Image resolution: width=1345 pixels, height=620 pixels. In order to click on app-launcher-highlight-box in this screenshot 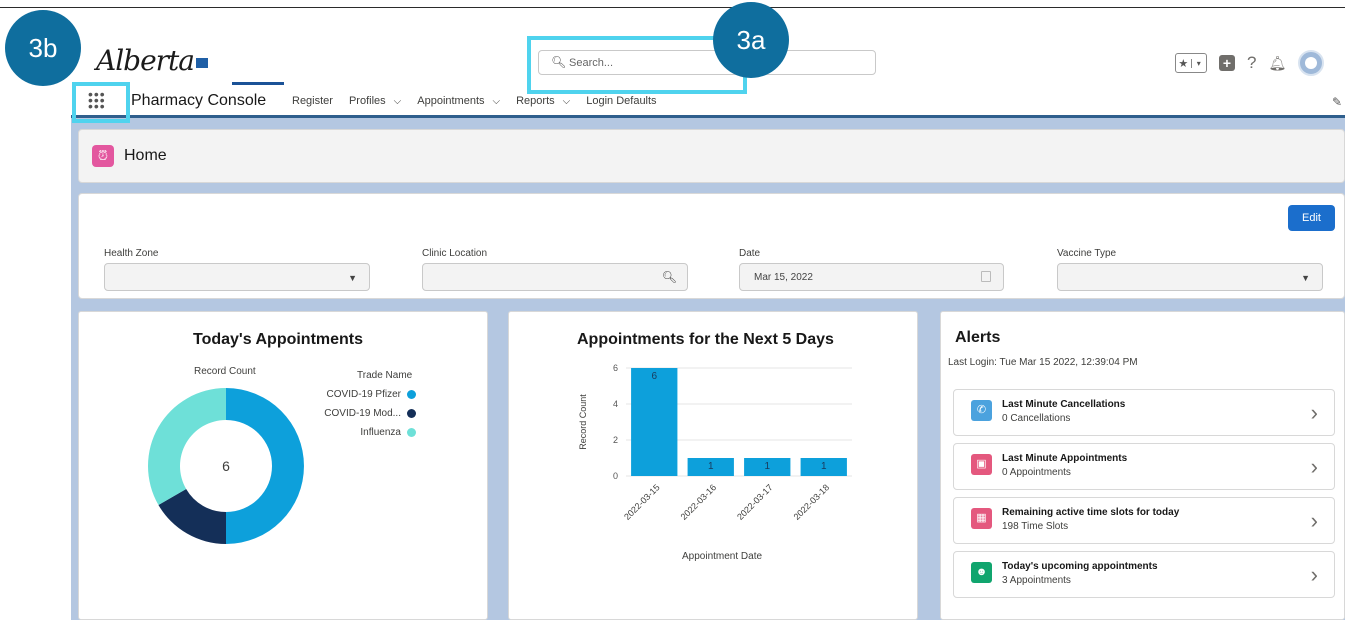, I will do `click(101, 102)`.